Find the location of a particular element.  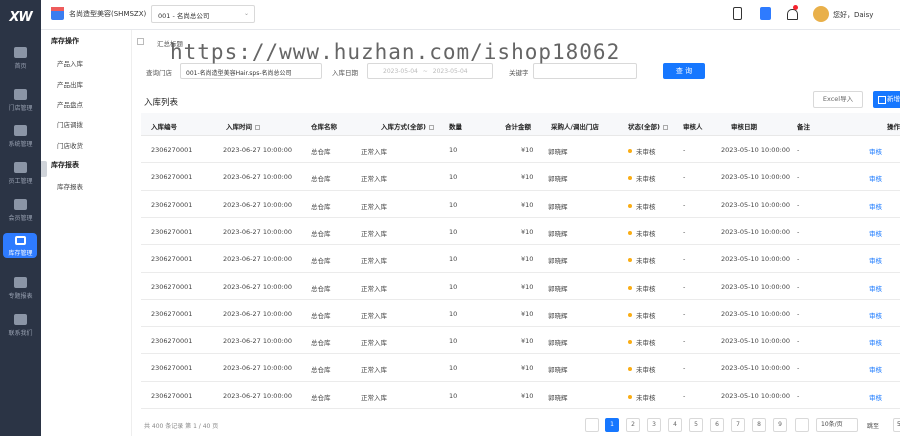

rail-item-2: 系统管理 is located at coordinates (20, 136).